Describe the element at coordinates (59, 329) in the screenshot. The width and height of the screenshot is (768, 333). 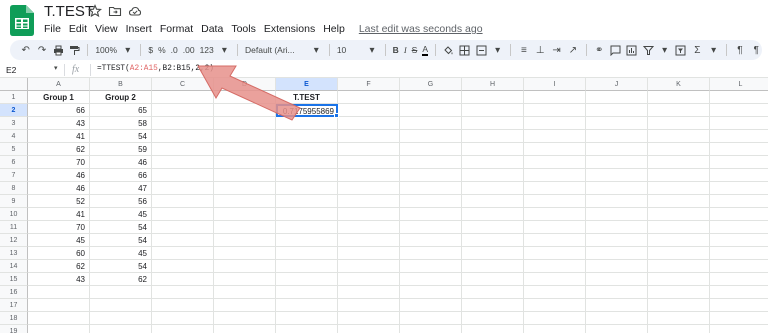
I see `cell-a19` at that location.